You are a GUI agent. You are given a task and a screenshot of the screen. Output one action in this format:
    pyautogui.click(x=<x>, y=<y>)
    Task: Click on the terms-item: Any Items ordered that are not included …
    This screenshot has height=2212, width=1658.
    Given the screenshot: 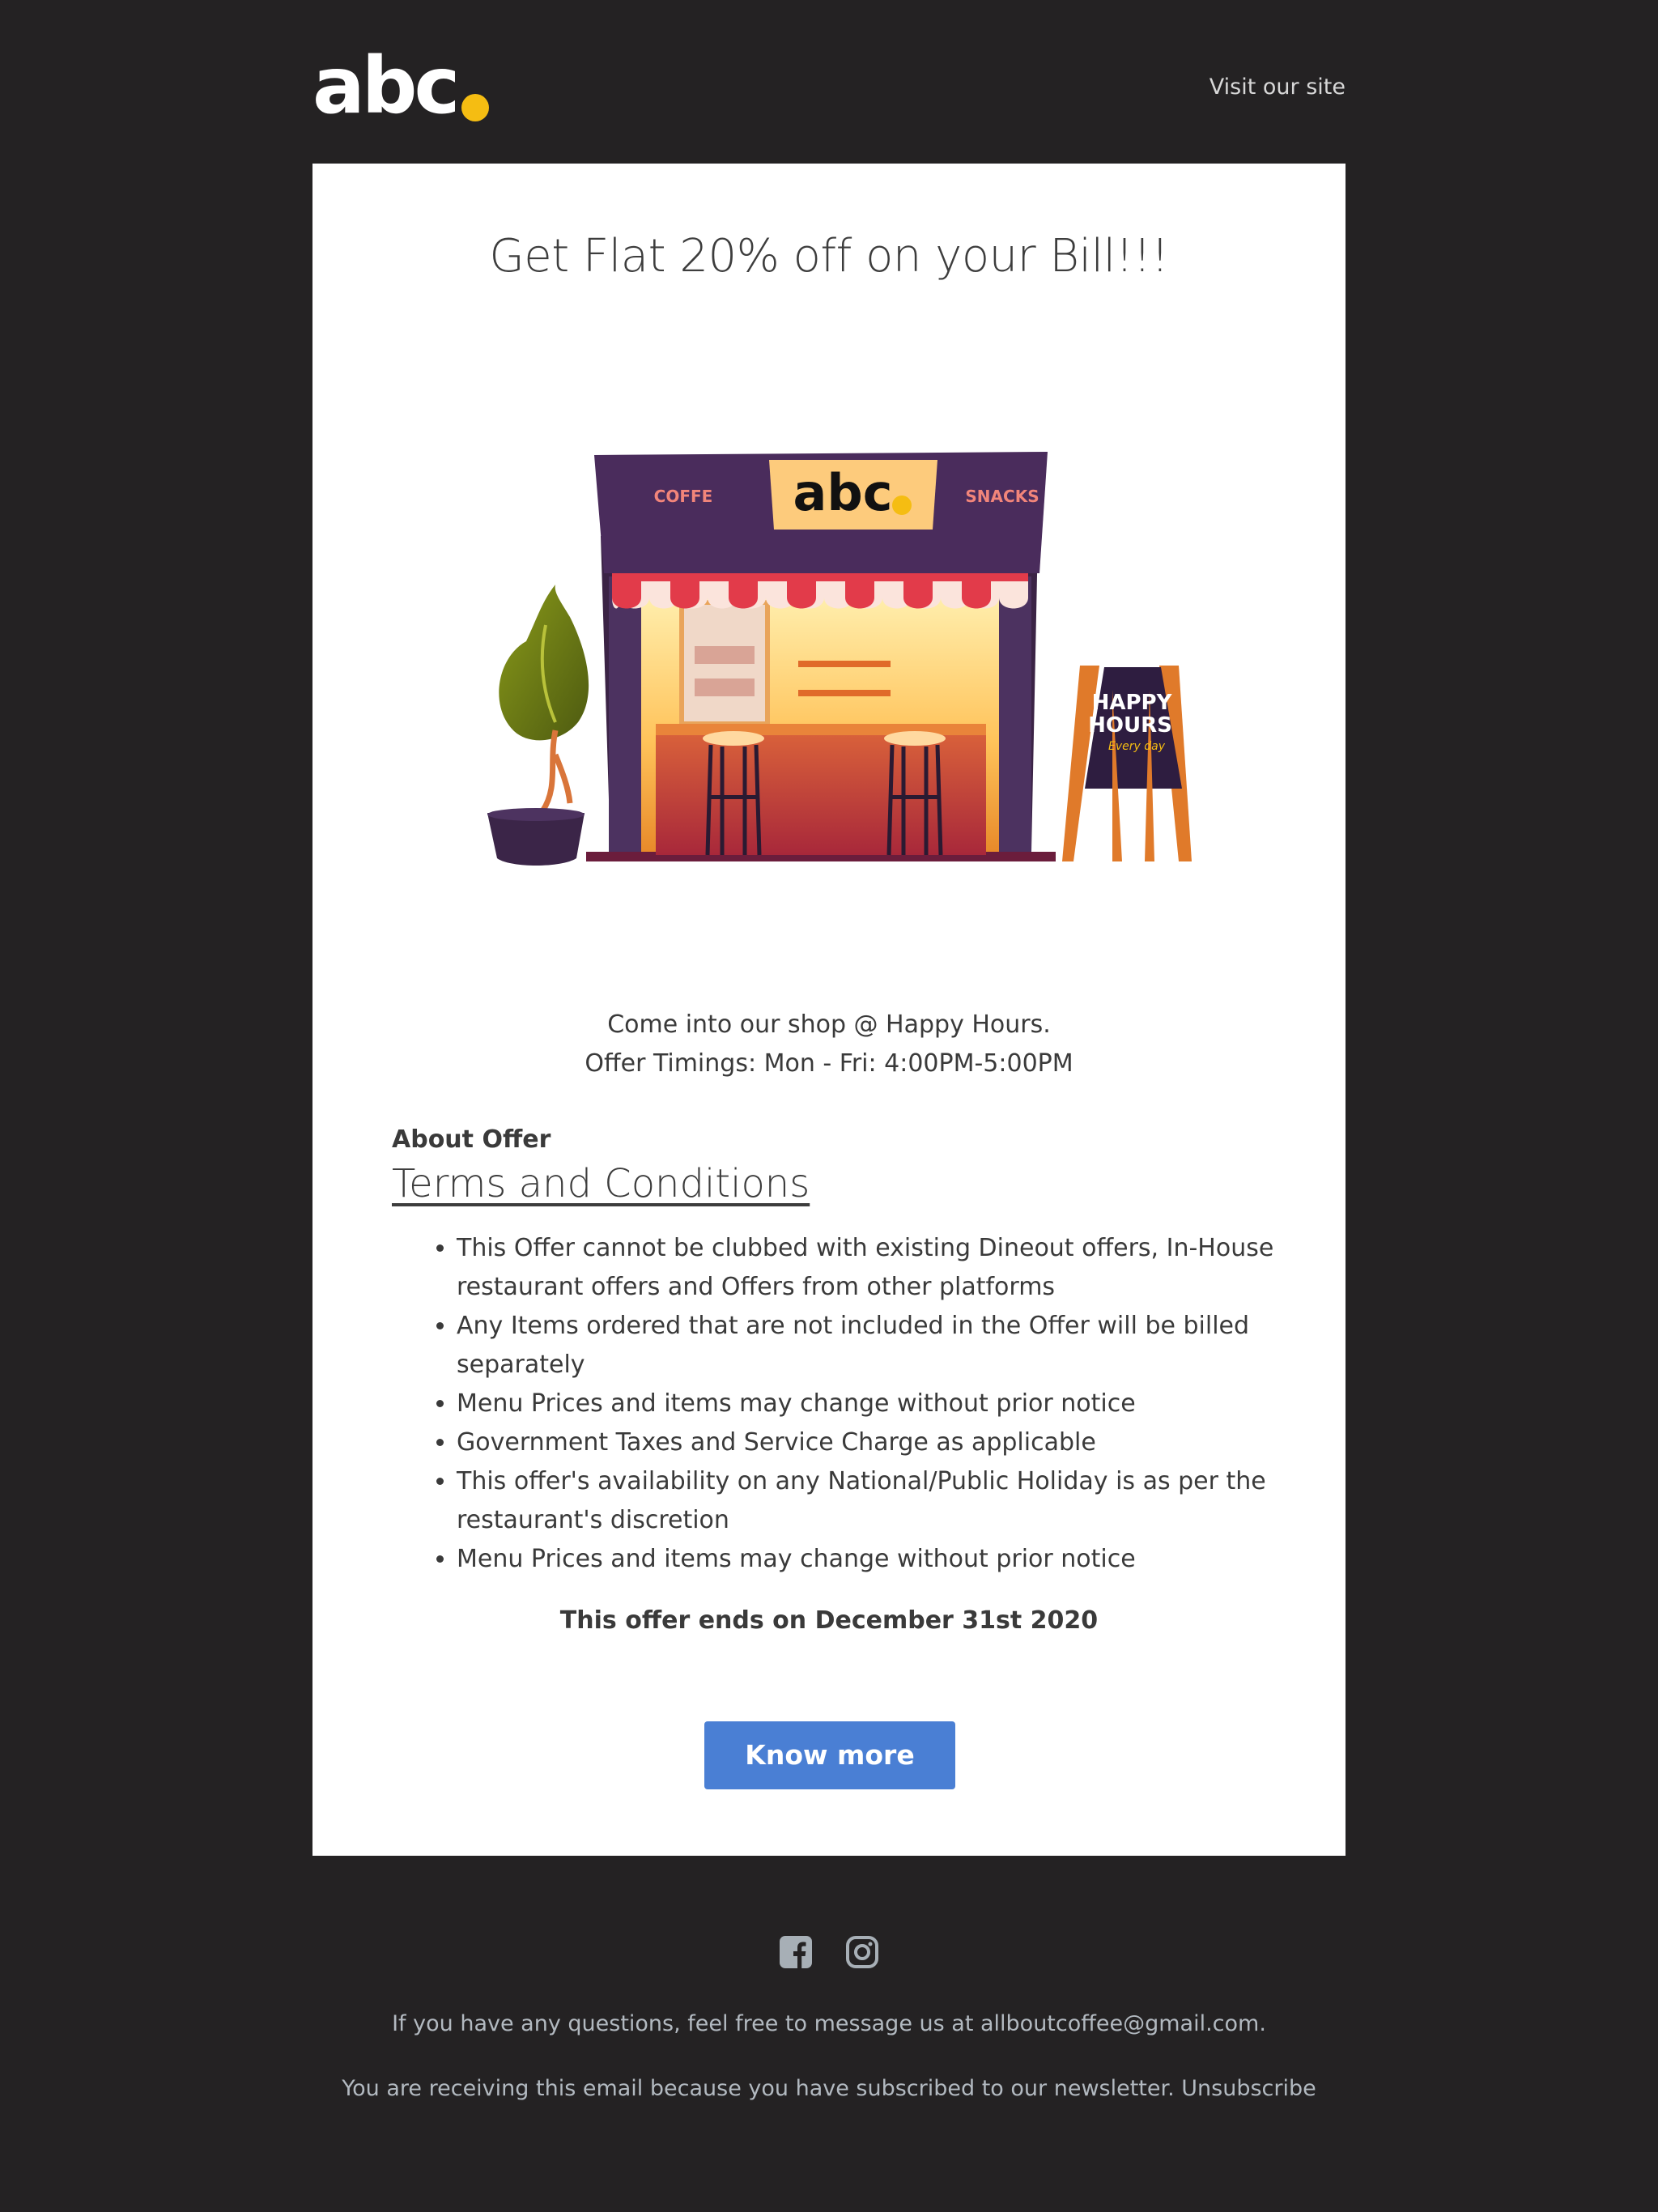 What is the action you would take?
    pyautogui.click(x=865, y=1346)
    